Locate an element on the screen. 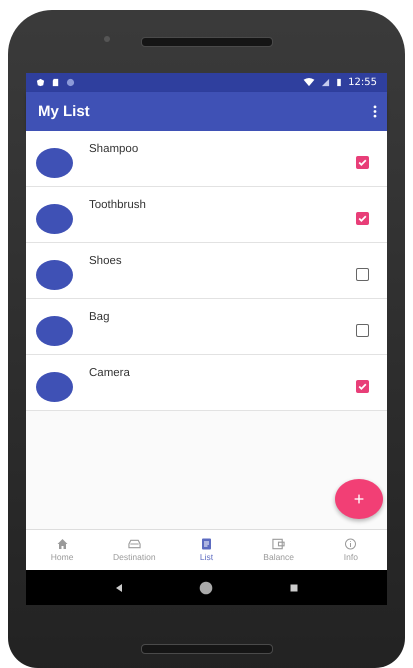 The image size is (413, 668). list-item: Camera is located at coordinates (206, 383).